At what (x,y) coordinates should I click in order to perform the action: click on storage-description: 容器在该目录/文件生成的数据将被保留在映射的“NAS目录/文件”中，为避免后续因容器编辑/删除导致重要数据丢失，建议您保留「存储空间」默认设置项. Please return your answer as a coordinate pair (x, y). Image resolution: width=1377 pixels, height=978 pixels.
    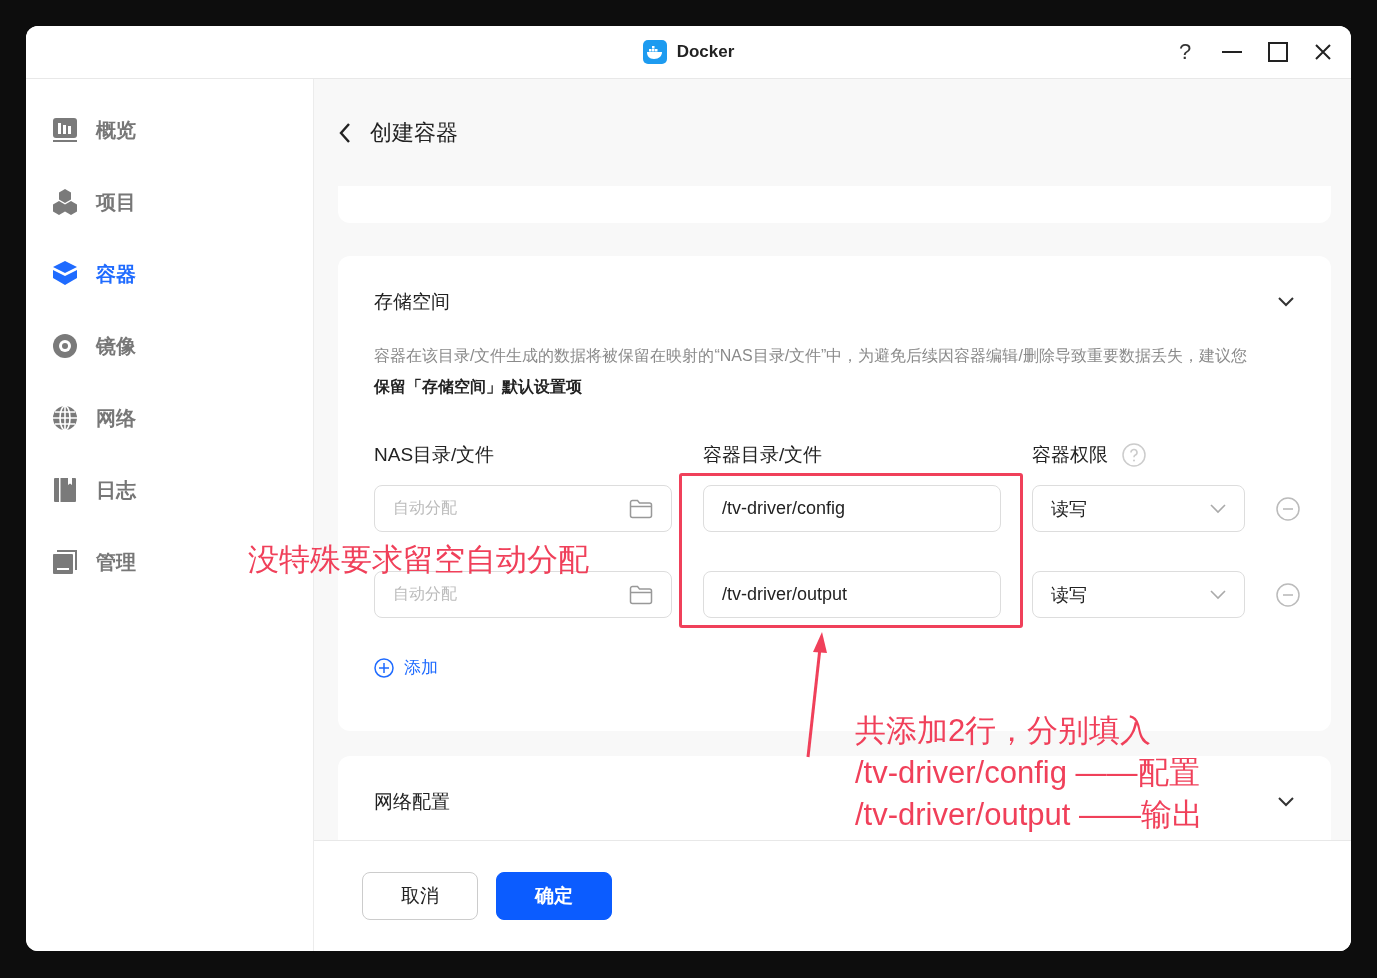
    Looking at the image, I should click on (811, 371).